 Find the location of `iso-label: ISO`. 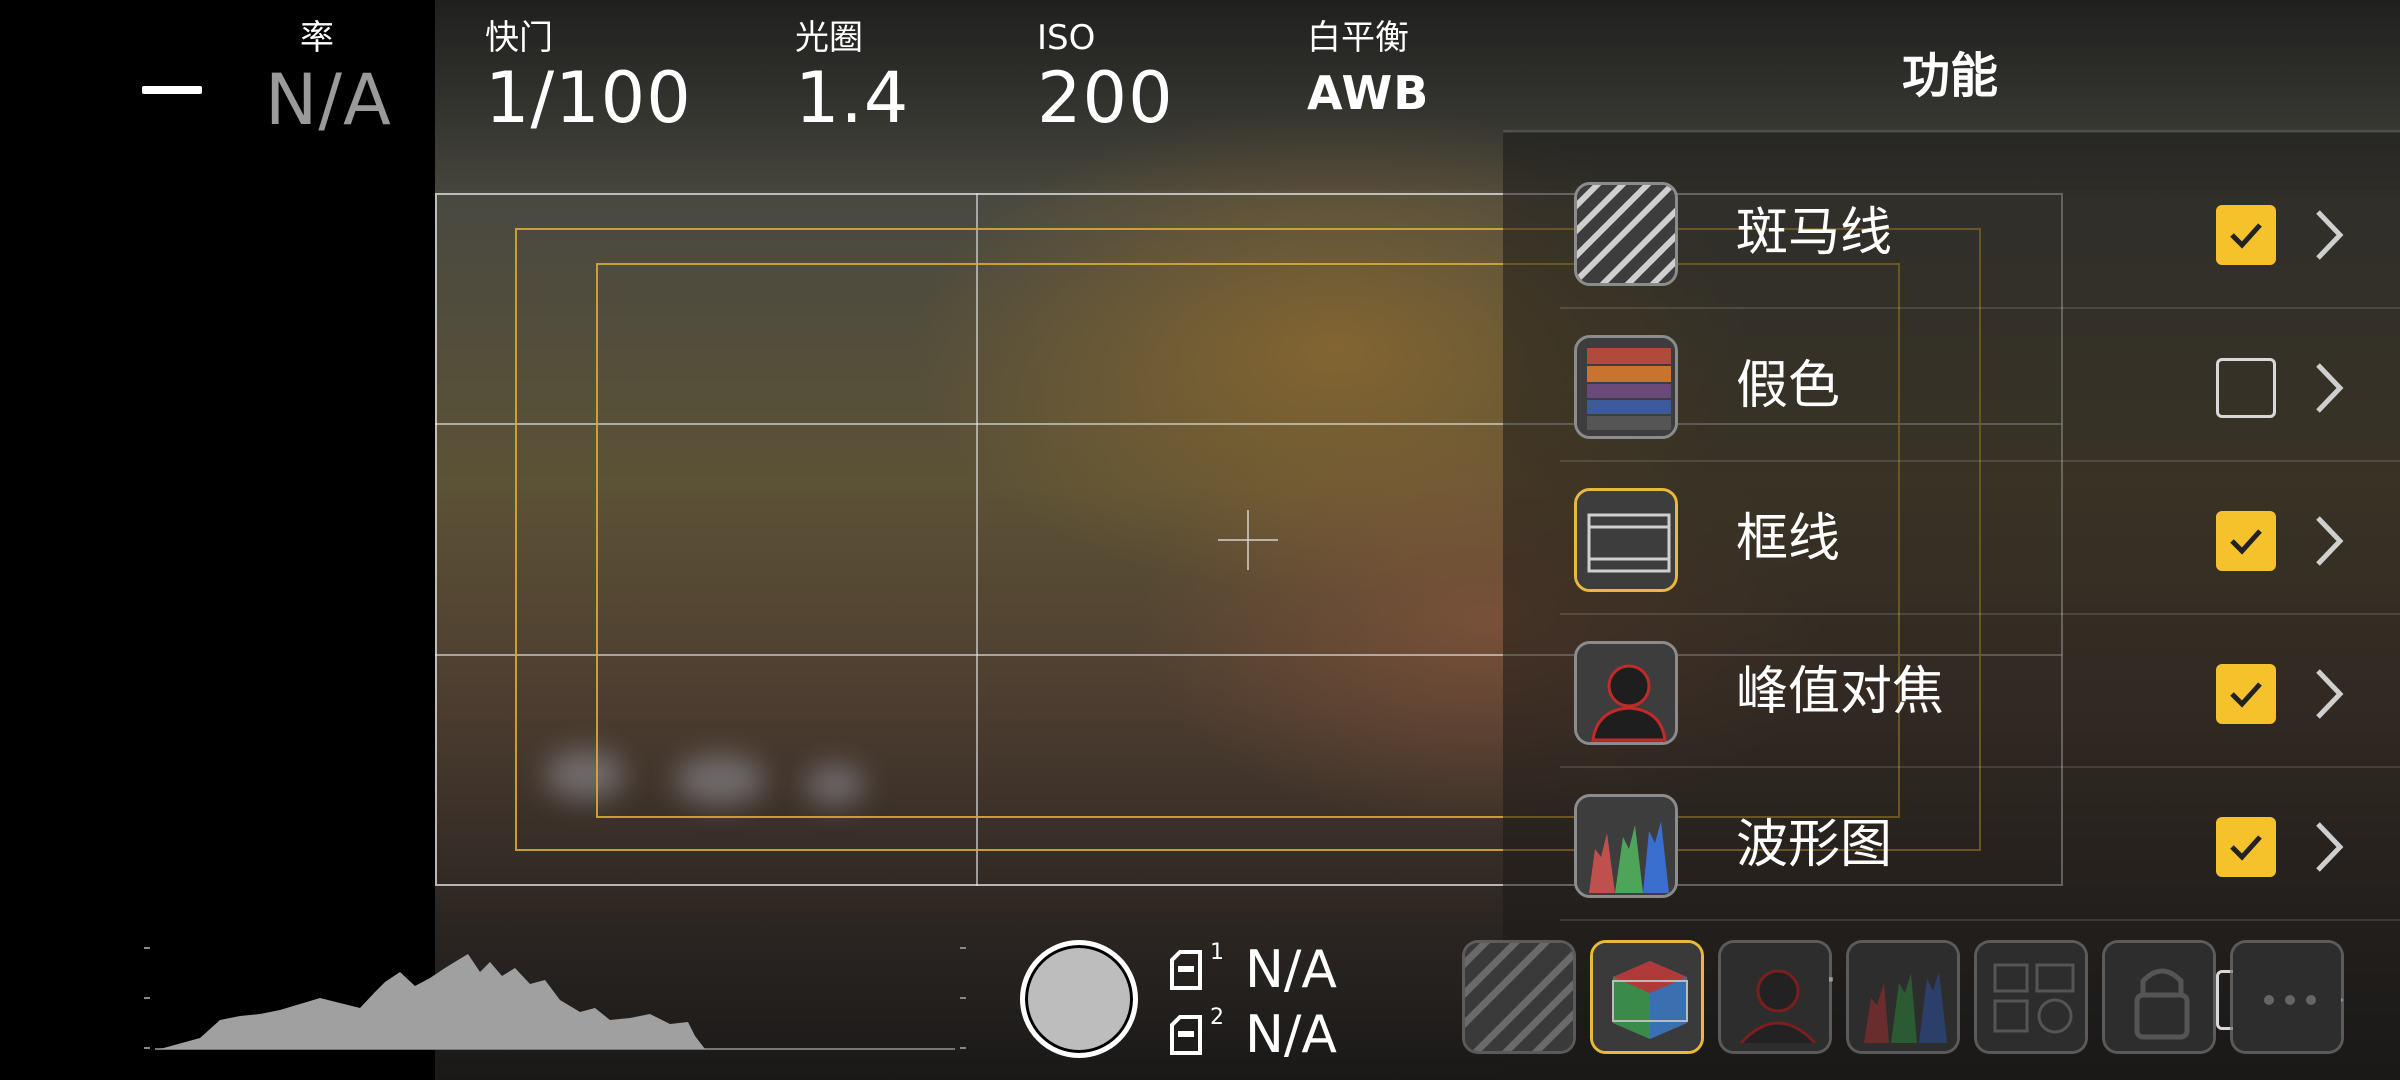

iso-label: ISO is located at coordinates (1066, 38).